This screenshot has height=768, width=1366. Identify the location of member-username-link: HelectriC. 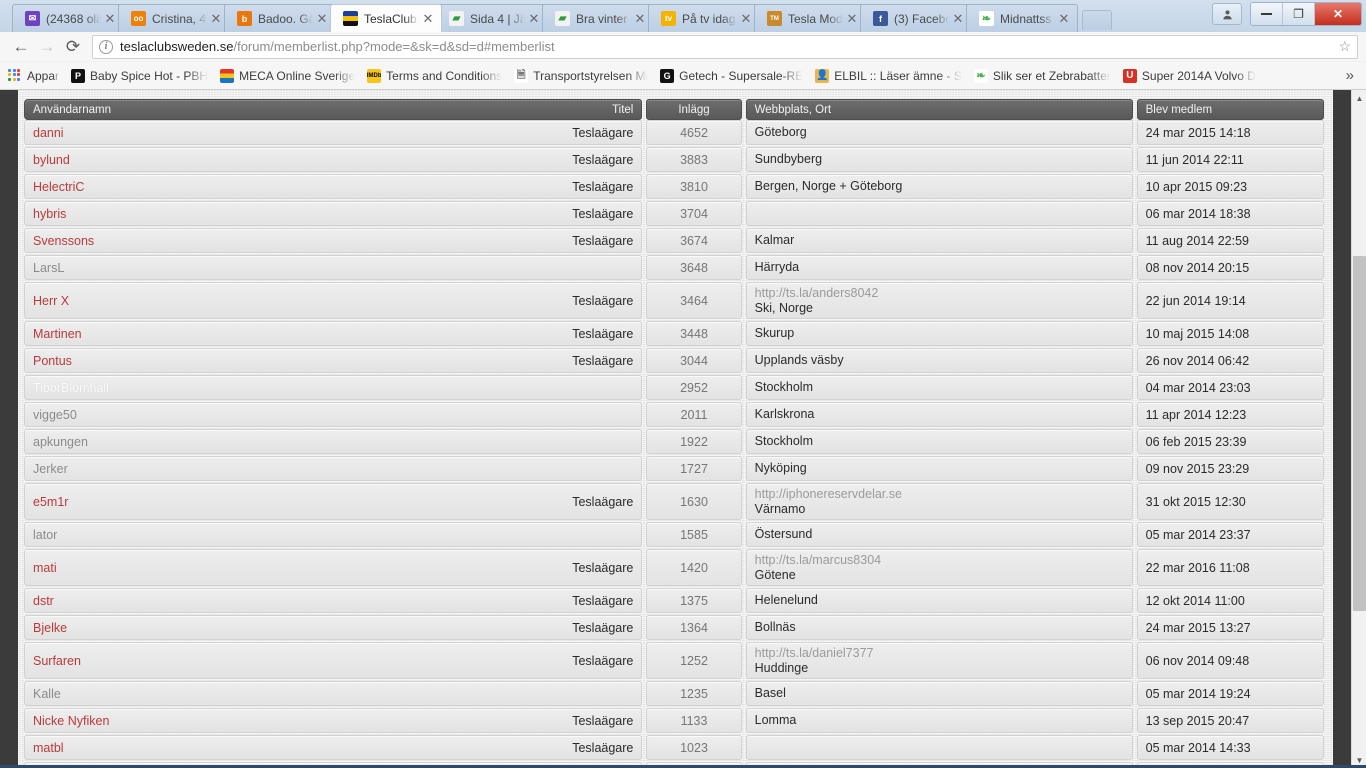
(58, 187).